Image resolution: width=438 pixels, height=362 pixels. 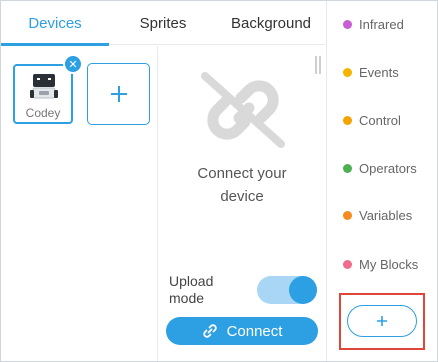 I want to click on category-events: Events, so click(x=382, y=72).